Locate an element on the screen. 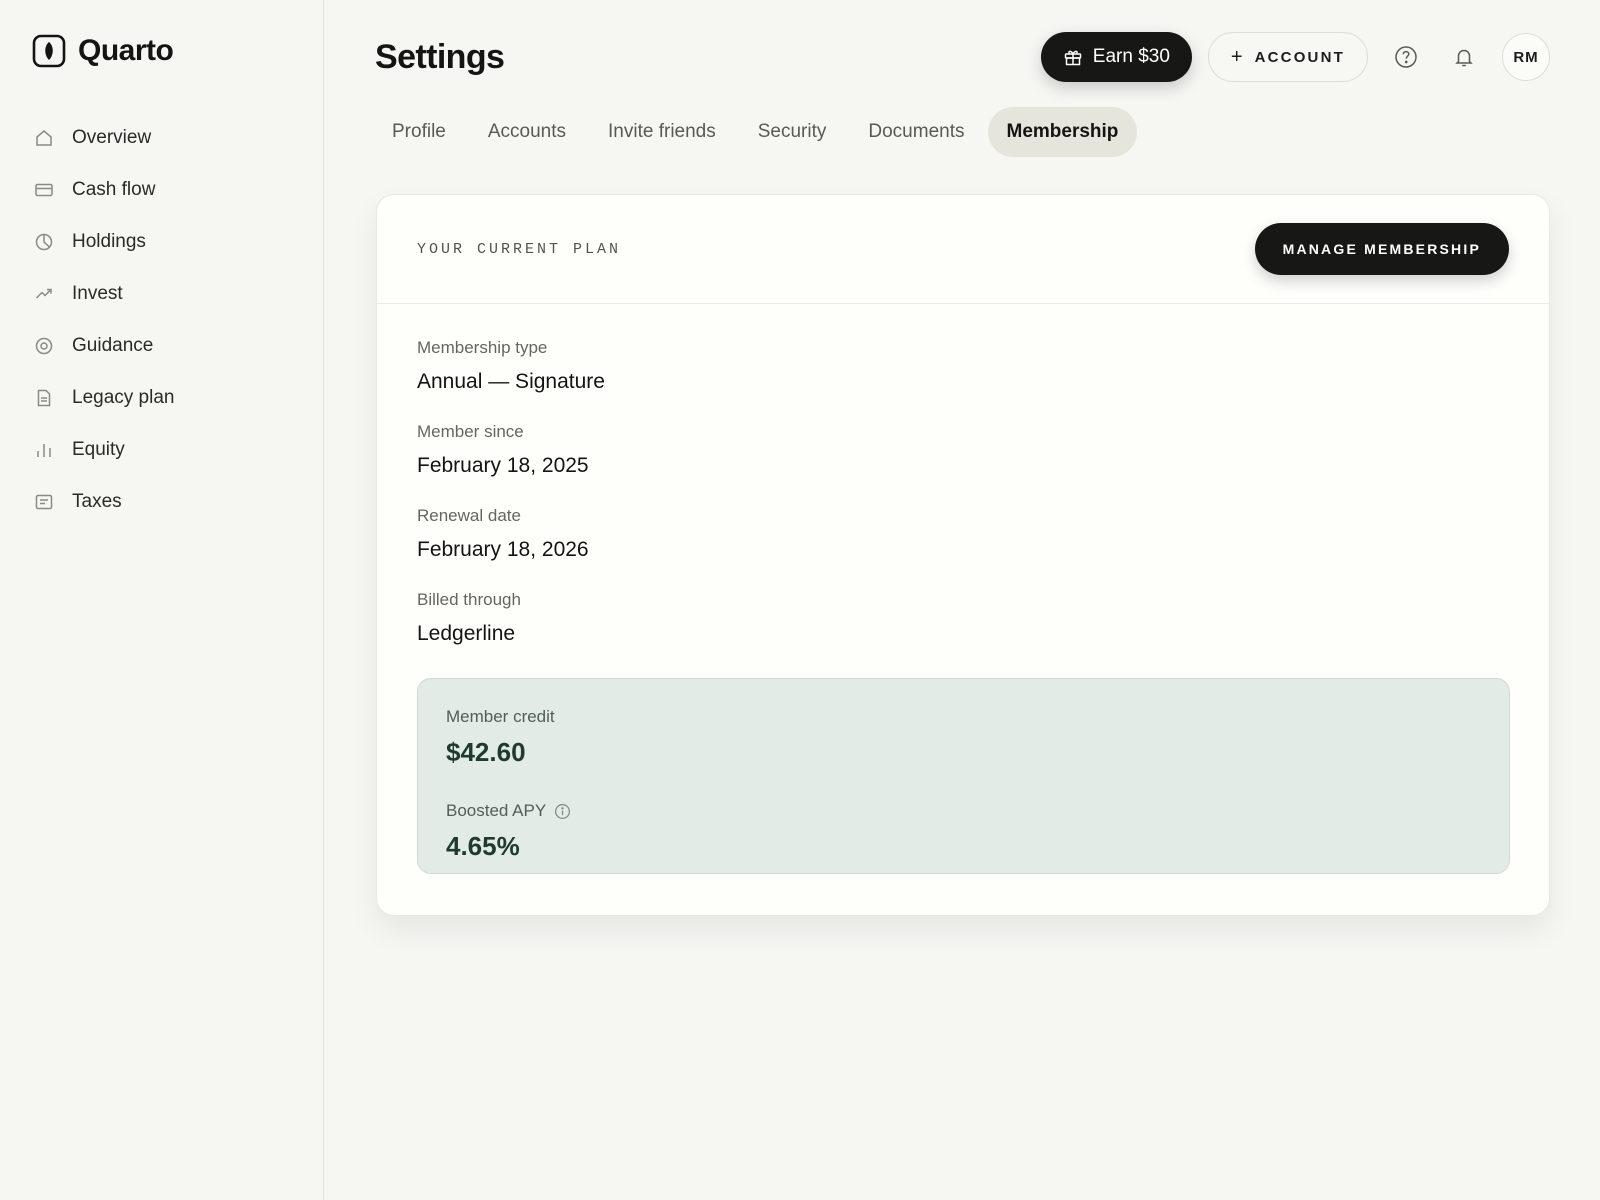 This screenshot has height=1200, width=1600. boosted-apy-row: Boosted APY is located at coordinates (508, 811).